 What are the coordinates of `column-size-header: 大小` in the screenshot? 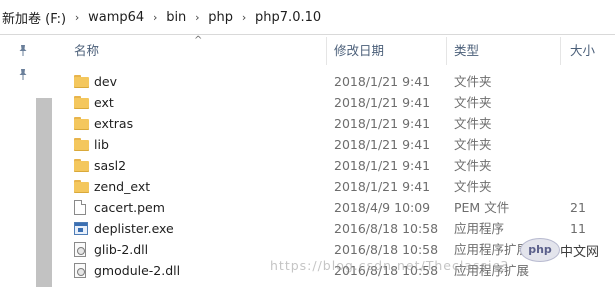 It's located at (592, 51).